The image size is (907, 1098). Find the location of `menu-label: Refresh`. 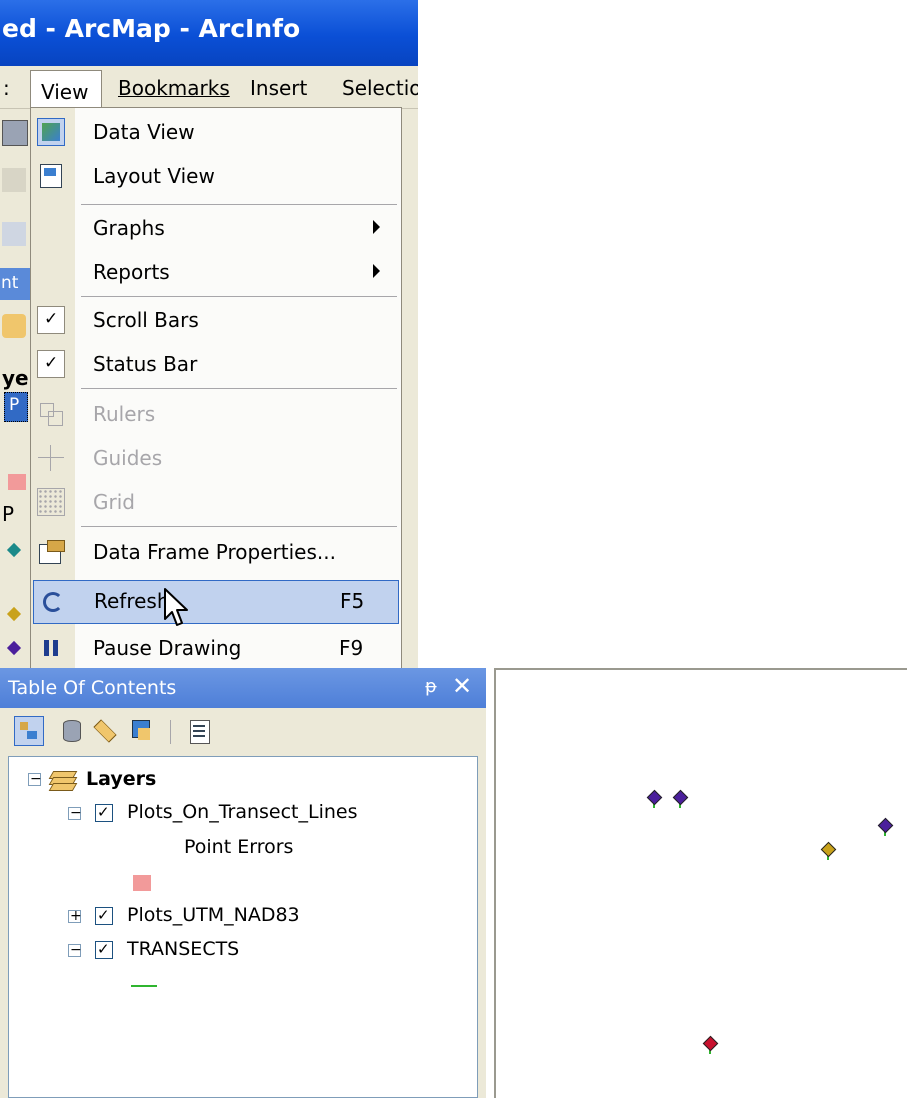

menu-label: Refresh is located at coordinates (132, 601).